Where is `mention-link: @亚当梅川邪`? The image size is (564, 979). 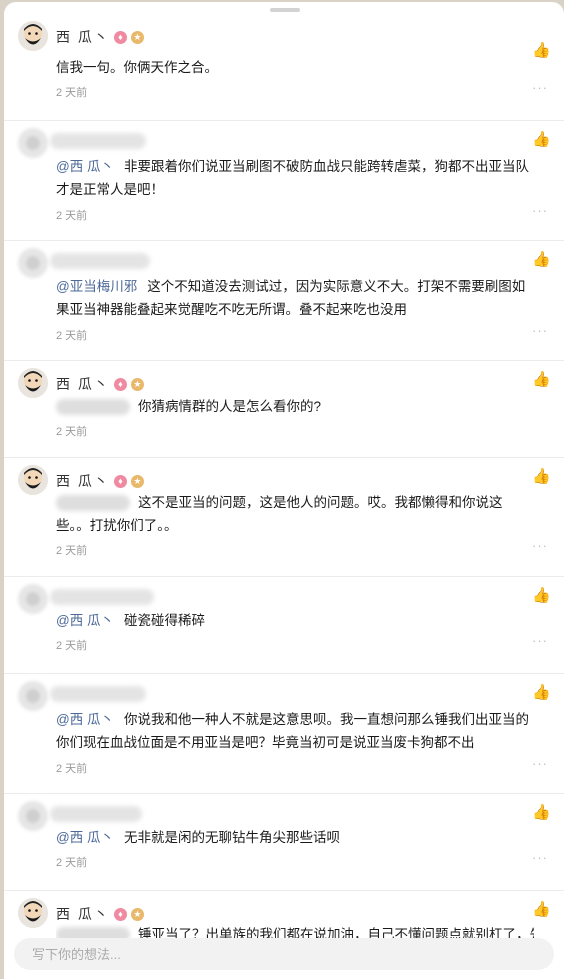
mention-link: @亚当梅川邪 is located at coordinates (96, 286).